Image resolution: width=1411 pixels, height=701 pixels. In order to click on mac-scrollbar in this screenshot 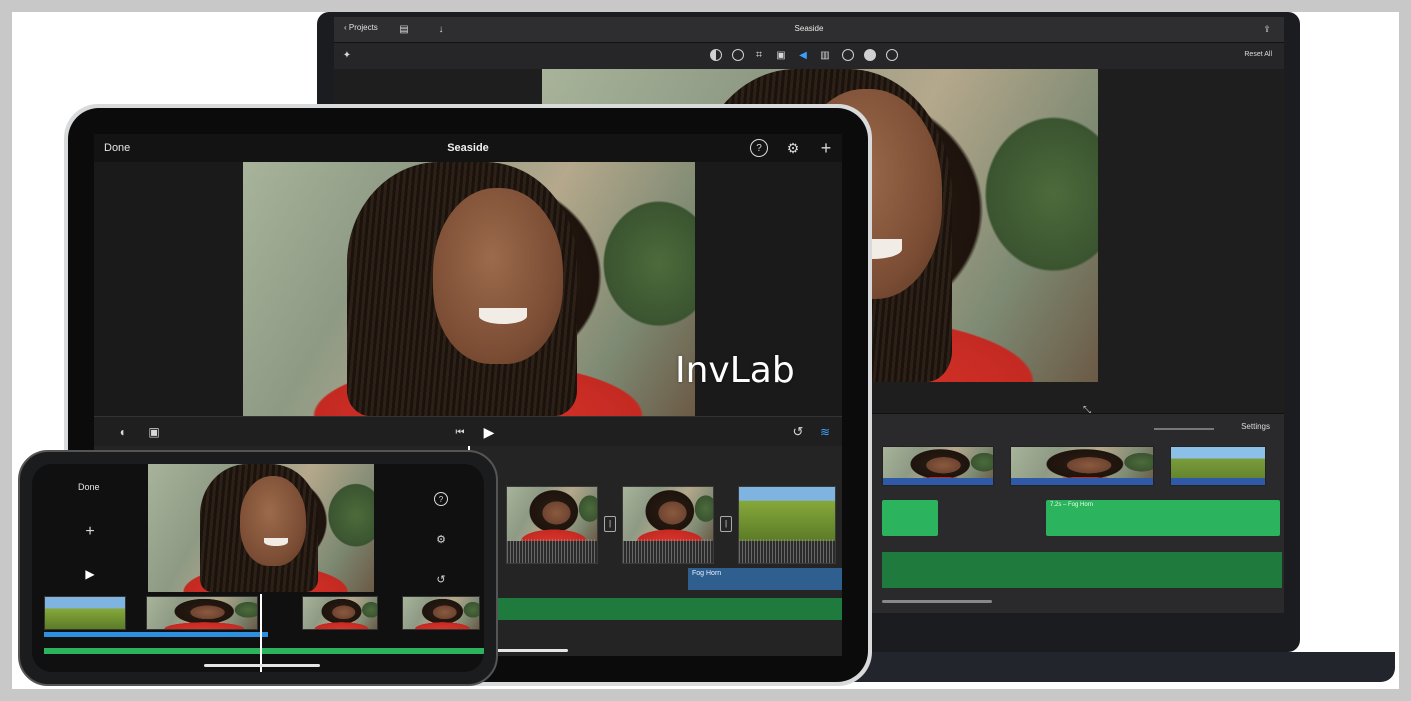, I will do `click(937, 601)`.